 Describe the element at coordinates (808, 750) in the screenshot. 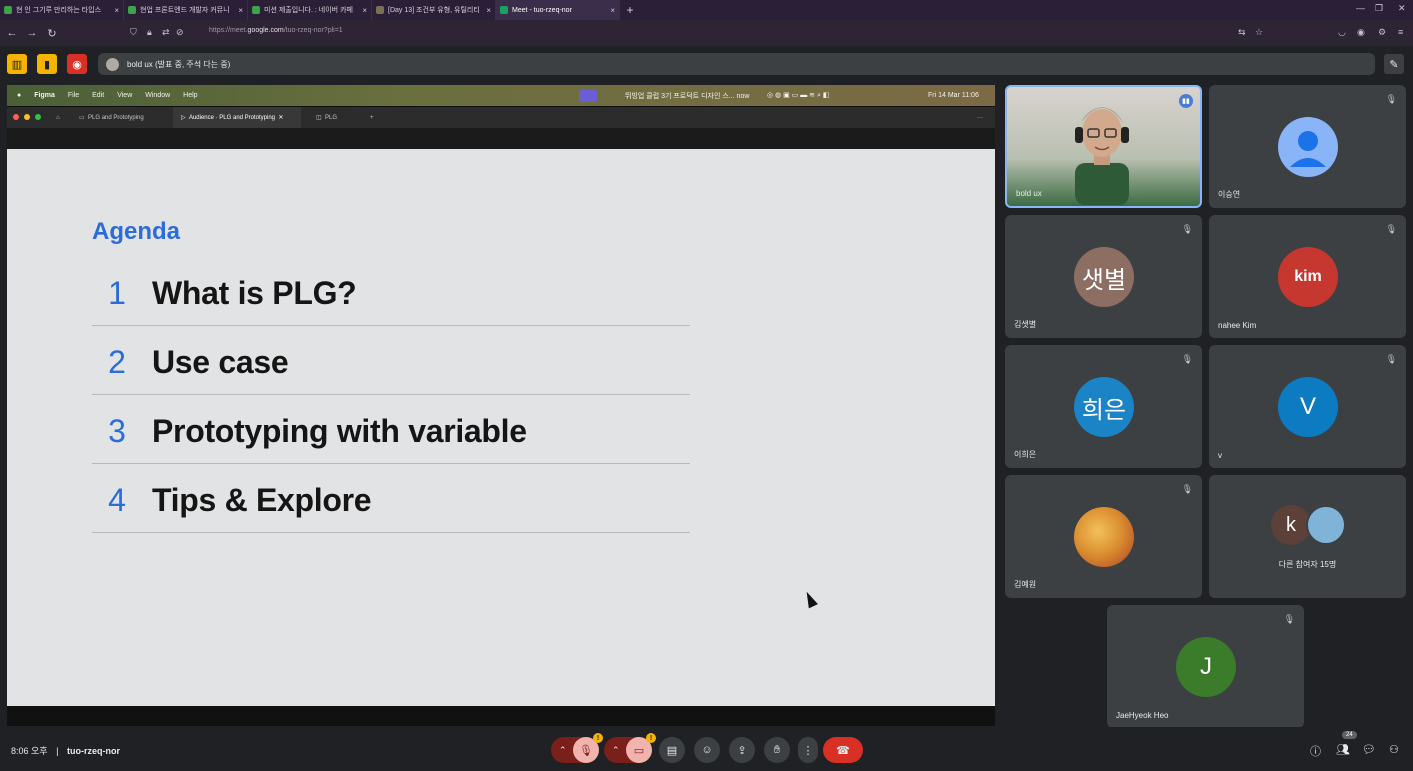

I see `more-options-button: ⋮` at that location.